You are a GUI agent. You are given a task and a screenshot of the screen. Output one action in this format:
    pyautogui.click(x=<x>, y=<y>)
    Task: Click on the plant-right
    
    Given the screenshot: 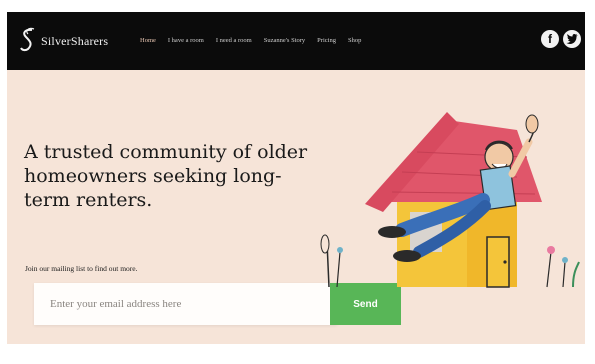 What is the action you would take?
    pyautogui.click(x=563, y=267)
    